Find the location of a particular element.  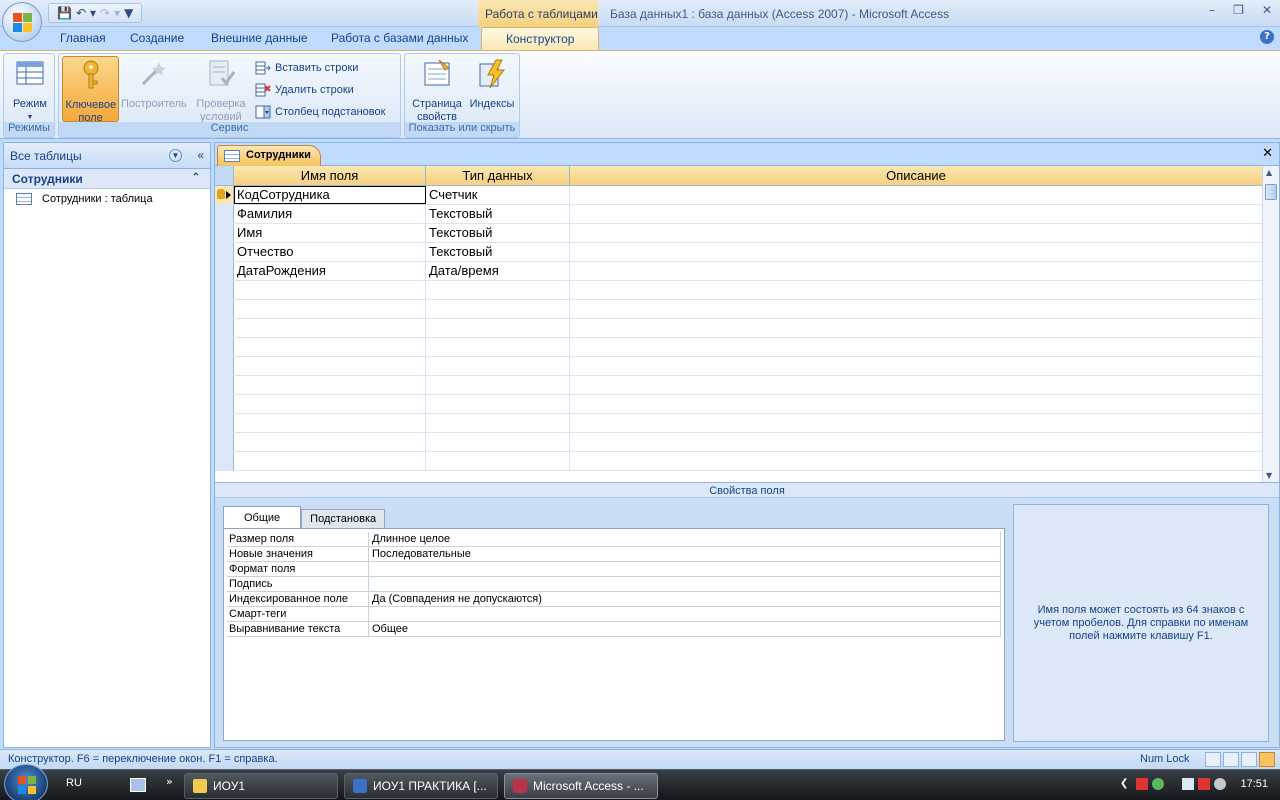

redo-dropdown-icon: ▾ is located at coordinates (117, 13).